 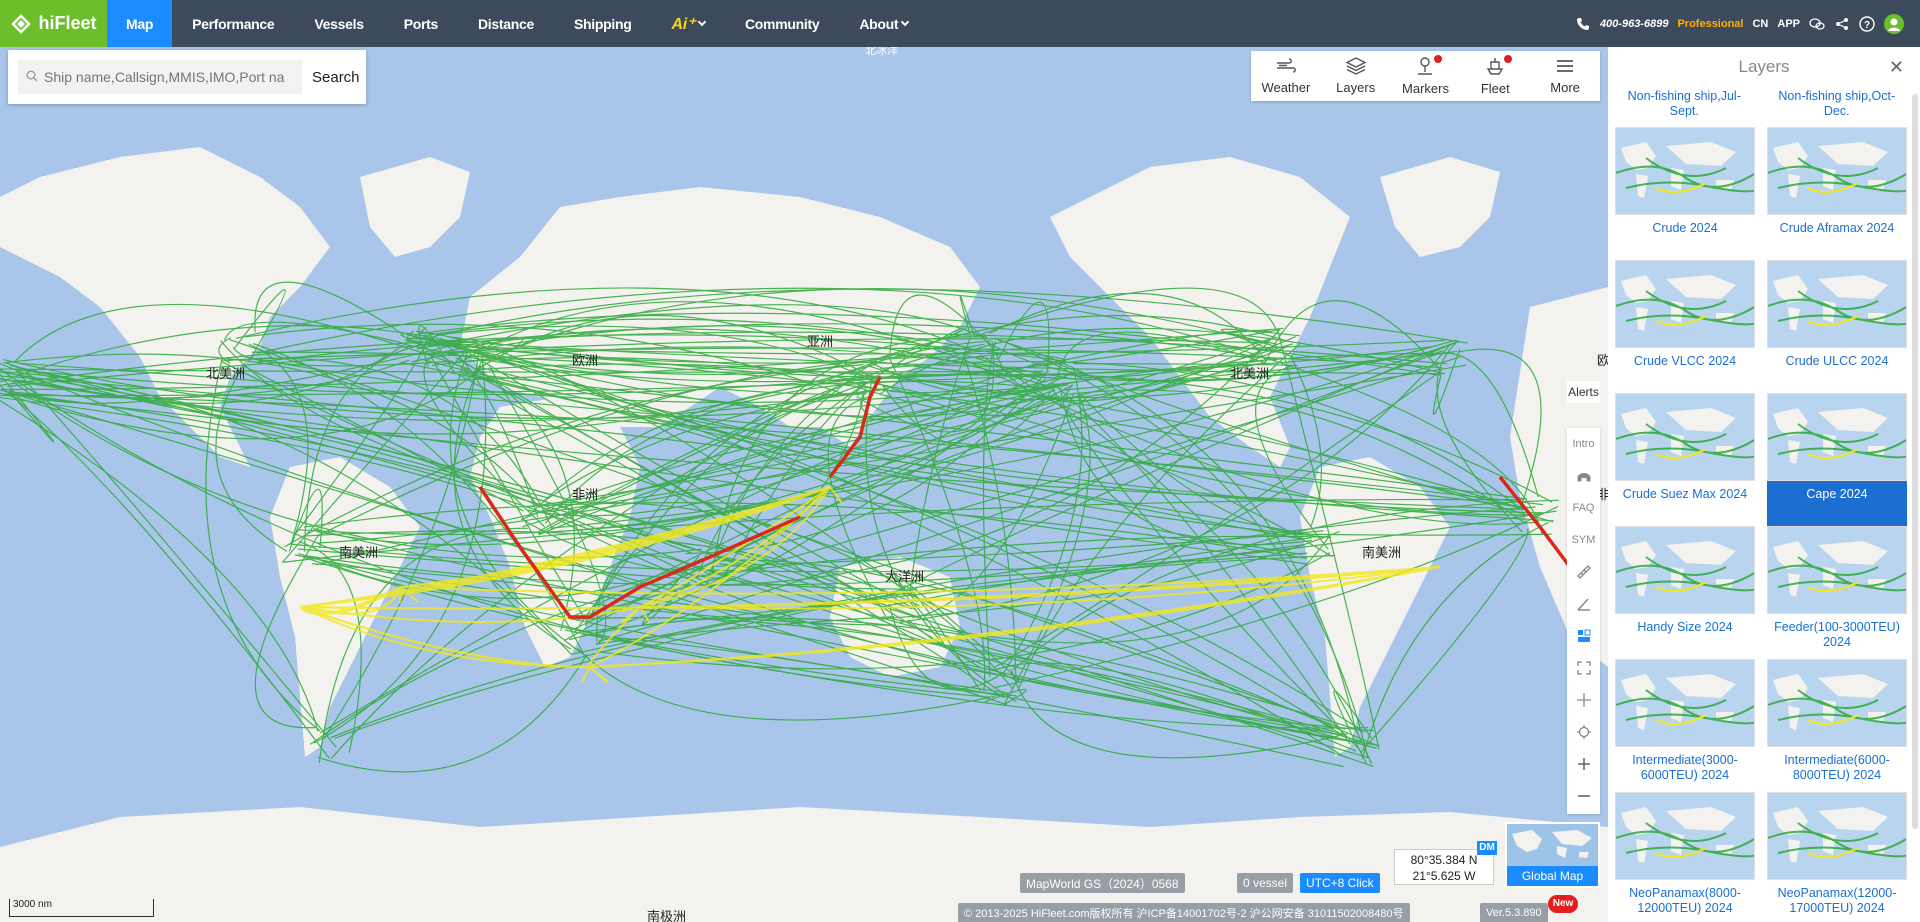 I want to click on timezone-button: UTC+8 Click, so click(x=1340, y=883).